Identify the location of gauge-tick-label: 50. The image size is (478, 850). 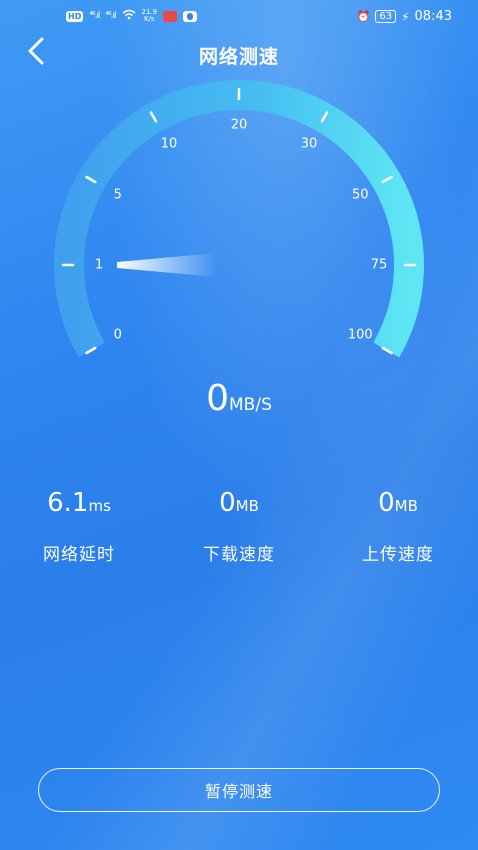
(360, 195).